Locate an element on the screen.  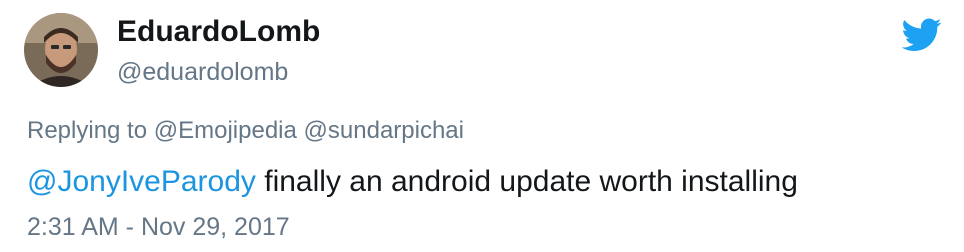
twitter-bird-icon is located at coordinates (922, 35).